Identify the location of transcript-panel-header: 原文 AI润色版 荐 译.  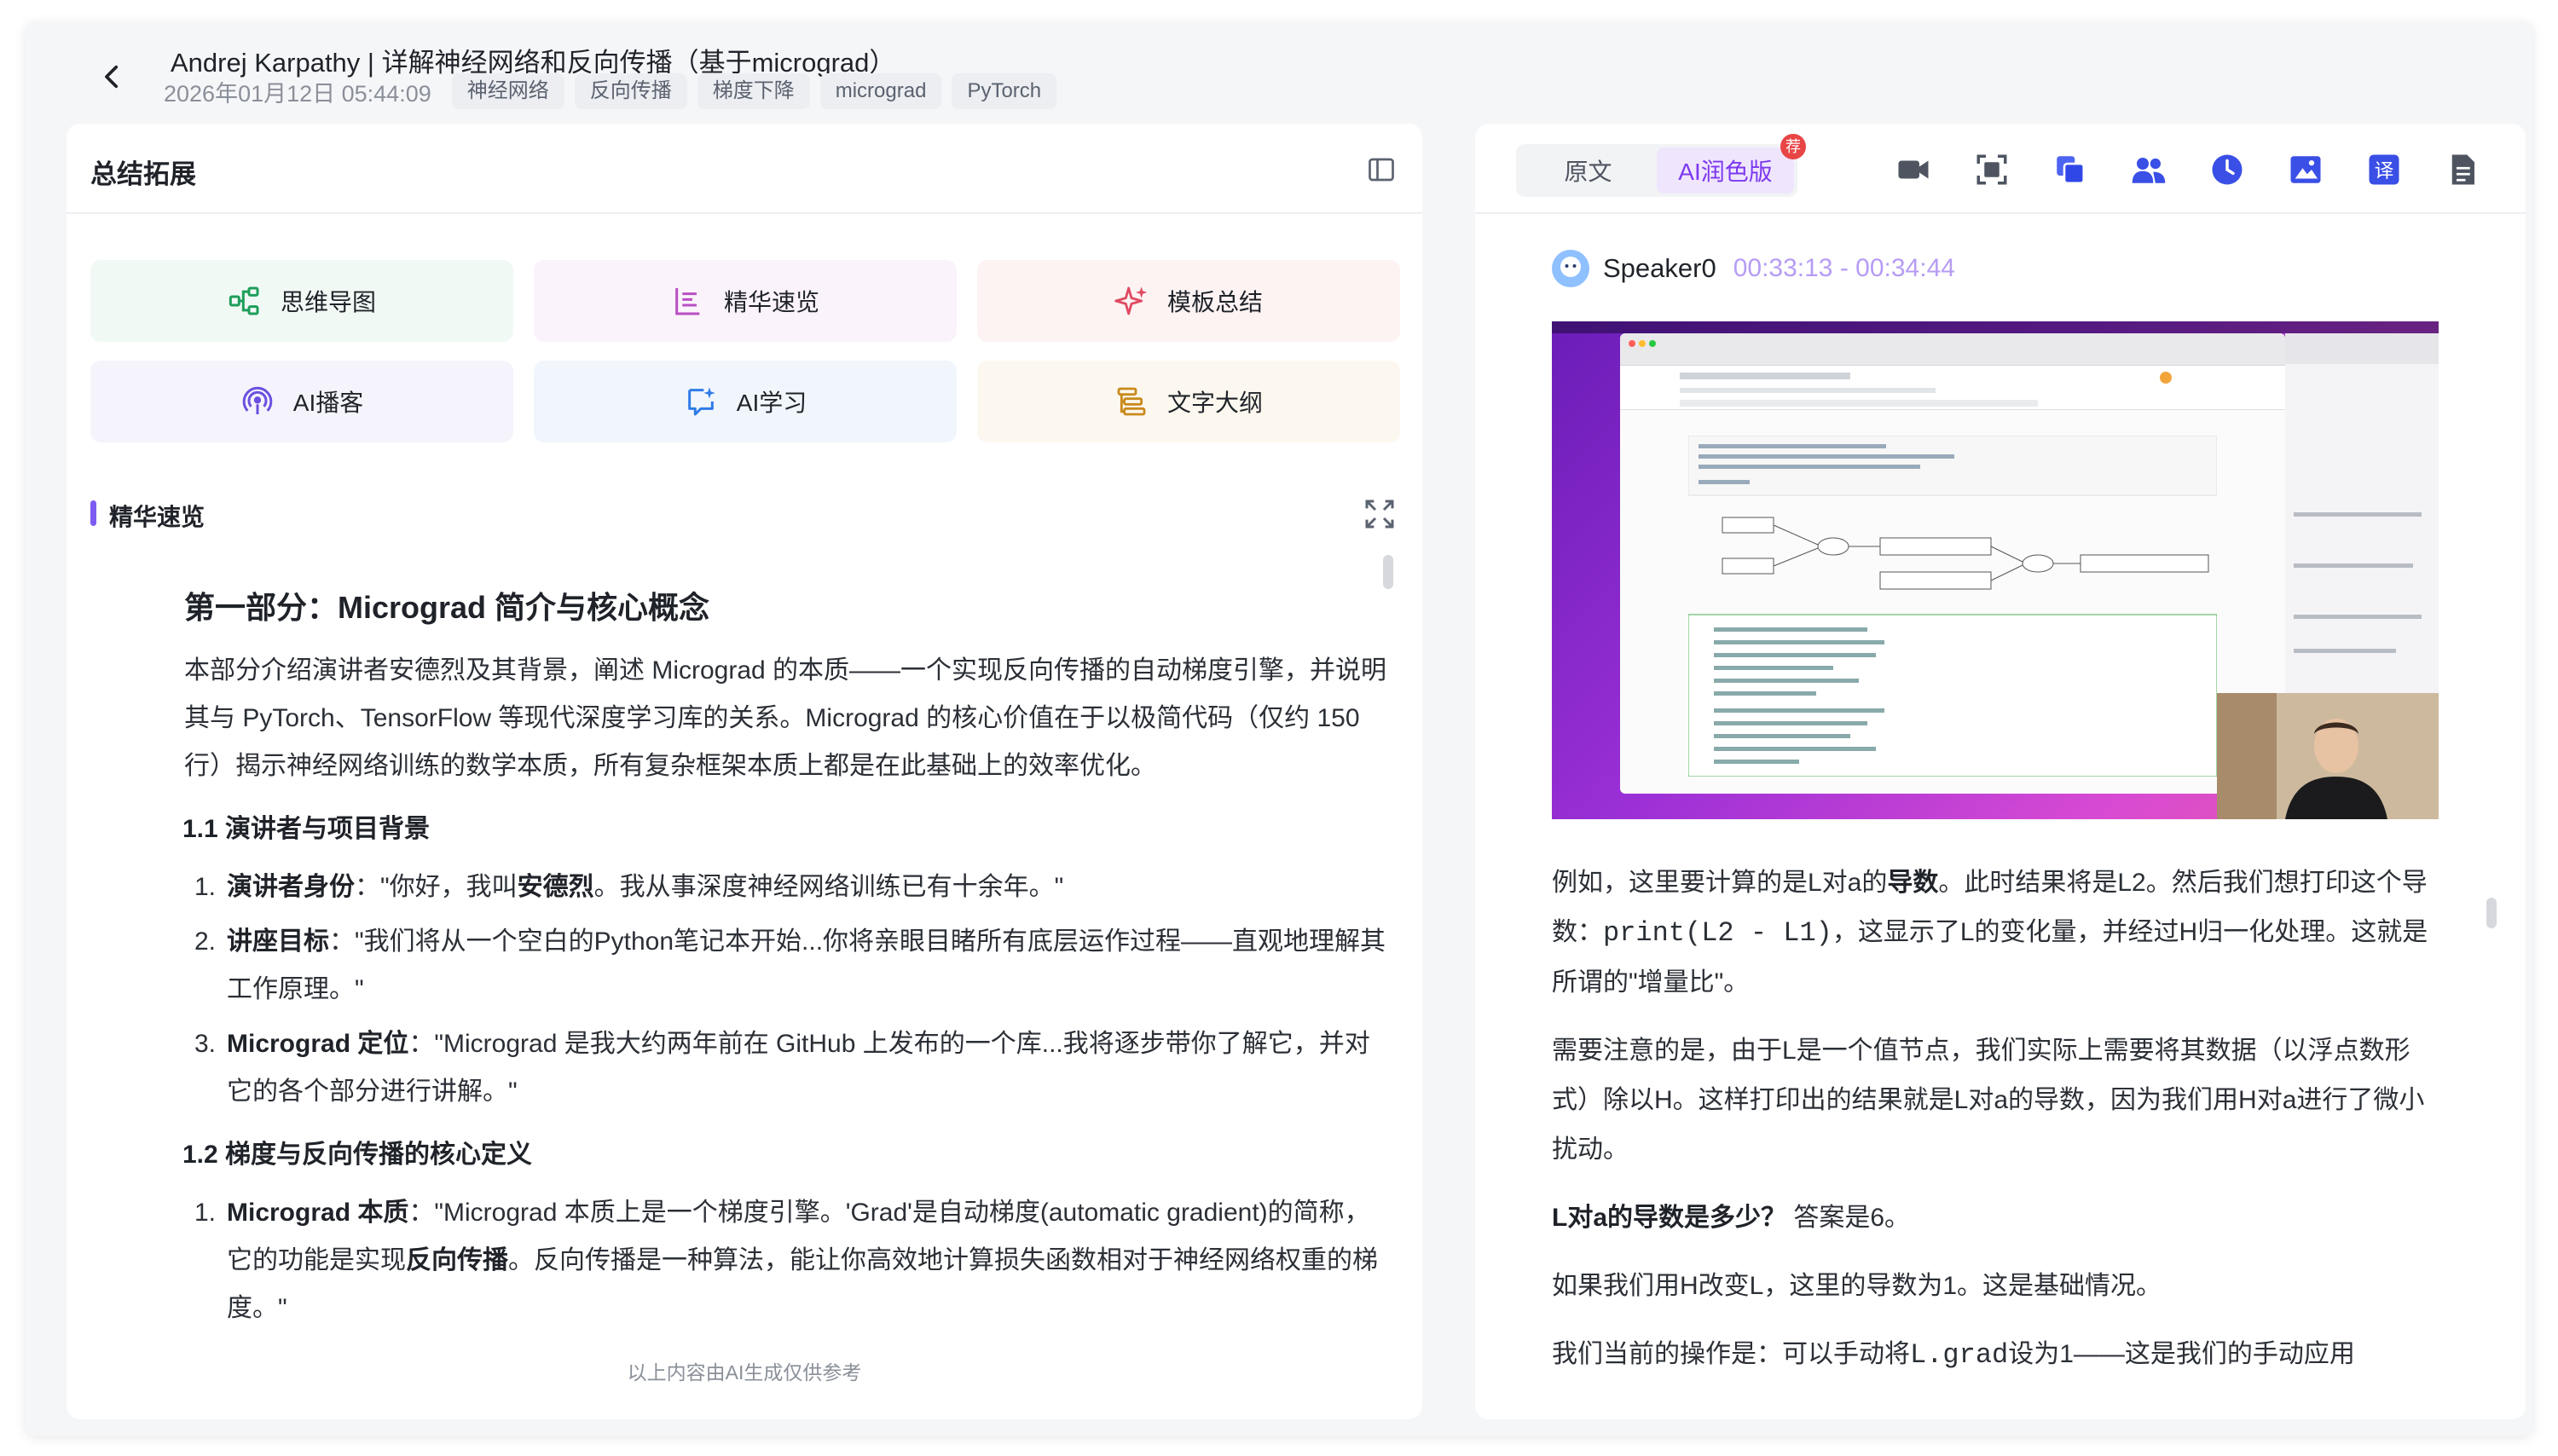
(2000, 169).